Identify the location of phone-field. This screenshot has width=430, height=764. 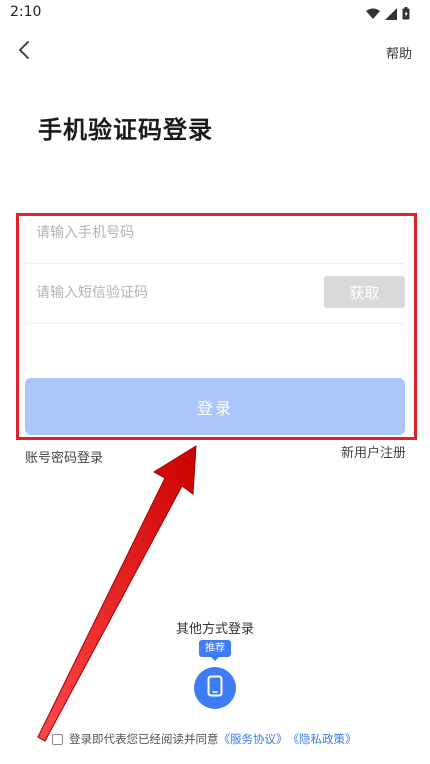
(214, 233).